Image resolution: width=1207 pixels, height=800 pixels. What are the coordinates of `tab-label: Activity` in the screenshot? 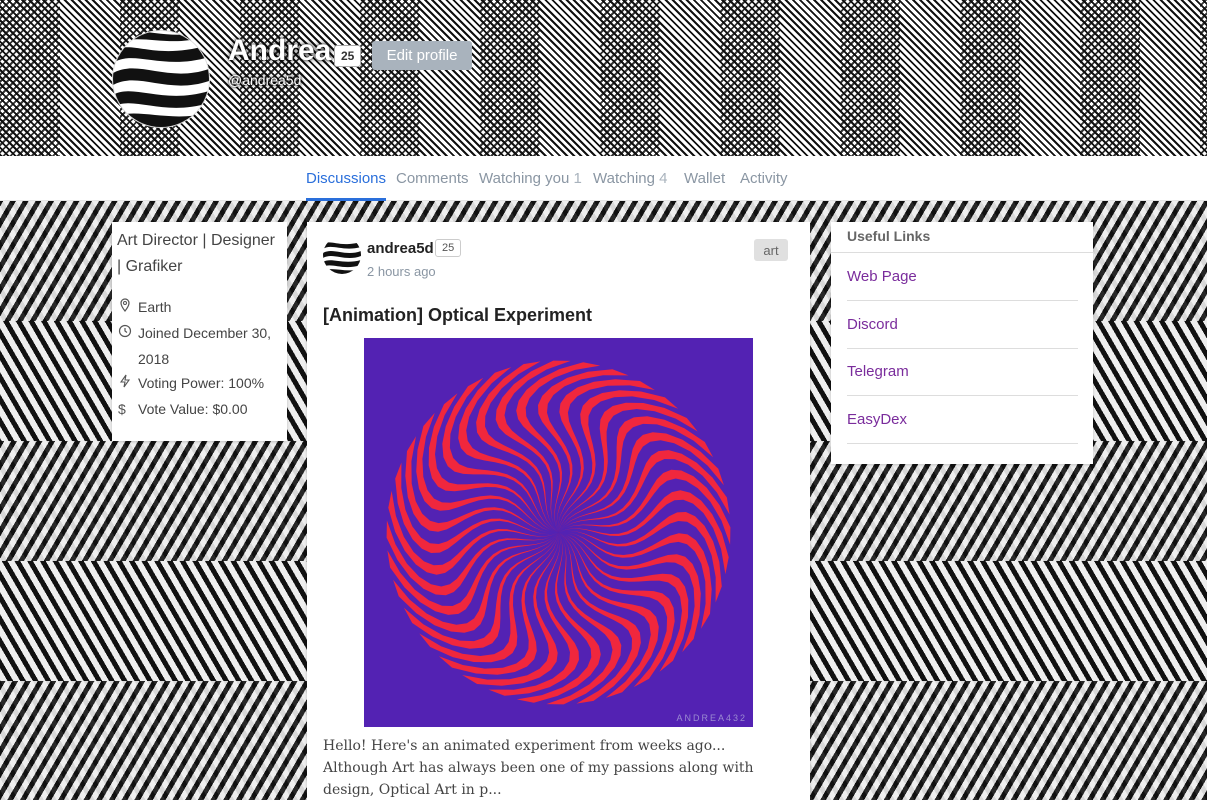 It's located at (764, 178).